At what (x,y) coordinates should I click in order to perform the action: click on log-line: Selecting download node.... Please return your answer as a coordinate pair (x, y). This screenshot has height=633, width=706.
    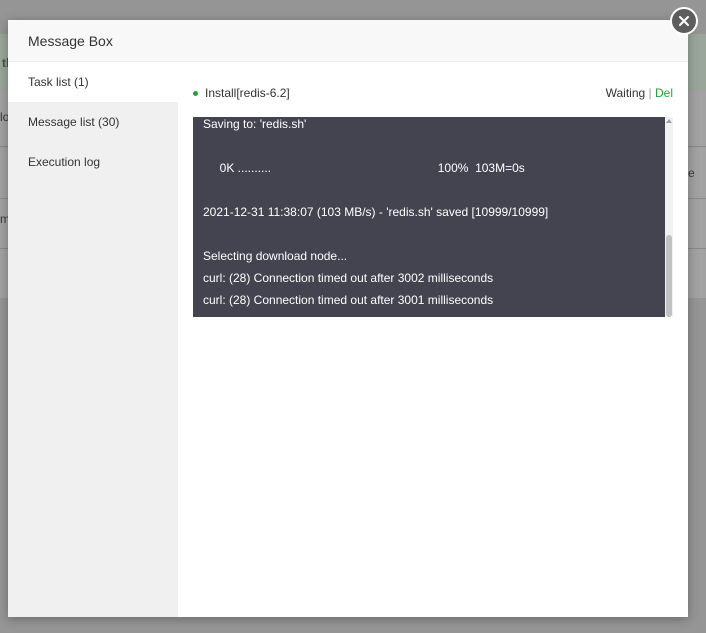
    Looking at the image, I should click on (275, 256).